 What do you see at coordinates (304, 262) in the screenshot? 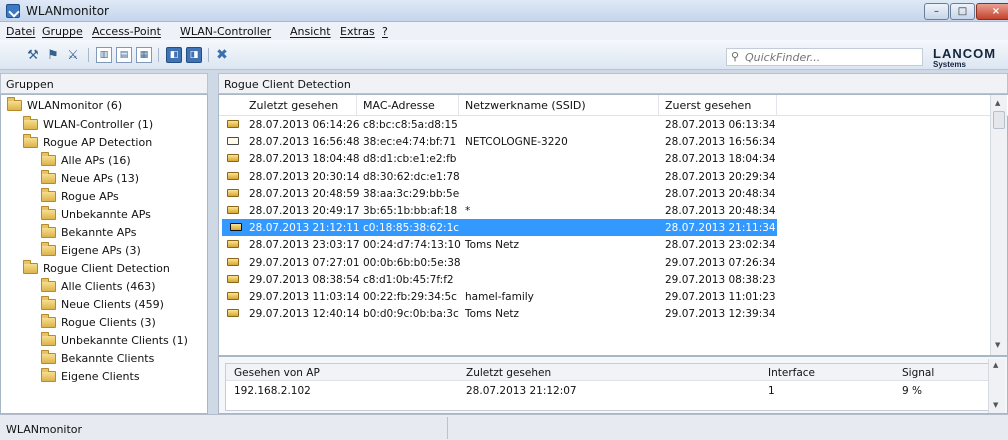
I see `cell-last-seen: 29.07.2013 07:27:01` at bounding box center [304, 262].